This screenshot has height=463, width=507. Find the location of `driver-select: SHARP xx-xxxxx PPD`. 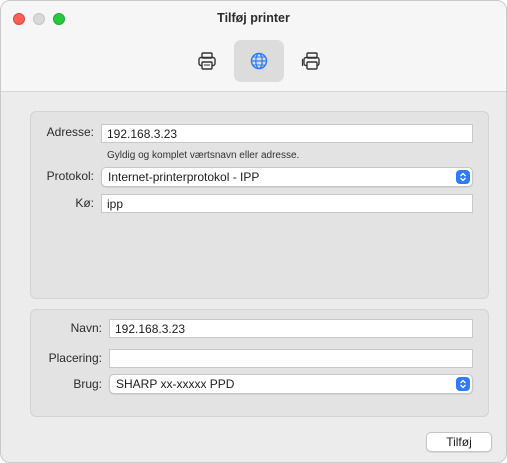

driver-select: SHARP xx-xxxxx PPD is located at coordinates (291, 384).